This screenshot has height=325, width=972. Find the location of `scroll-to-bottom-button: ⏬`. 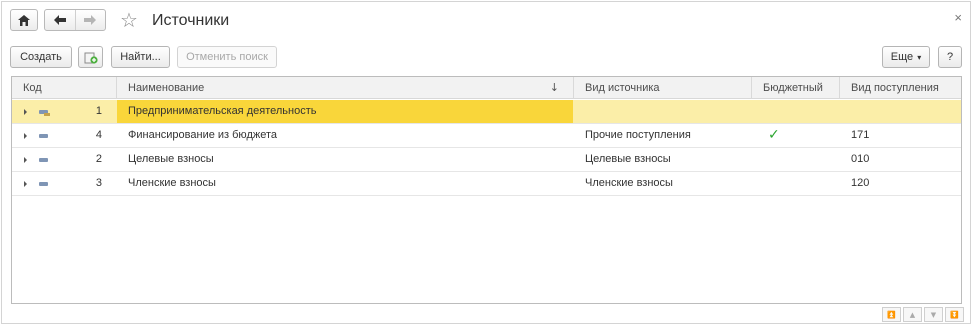

scroll-to-bottom-button: ⏬ is located at coordinates (954, 314).